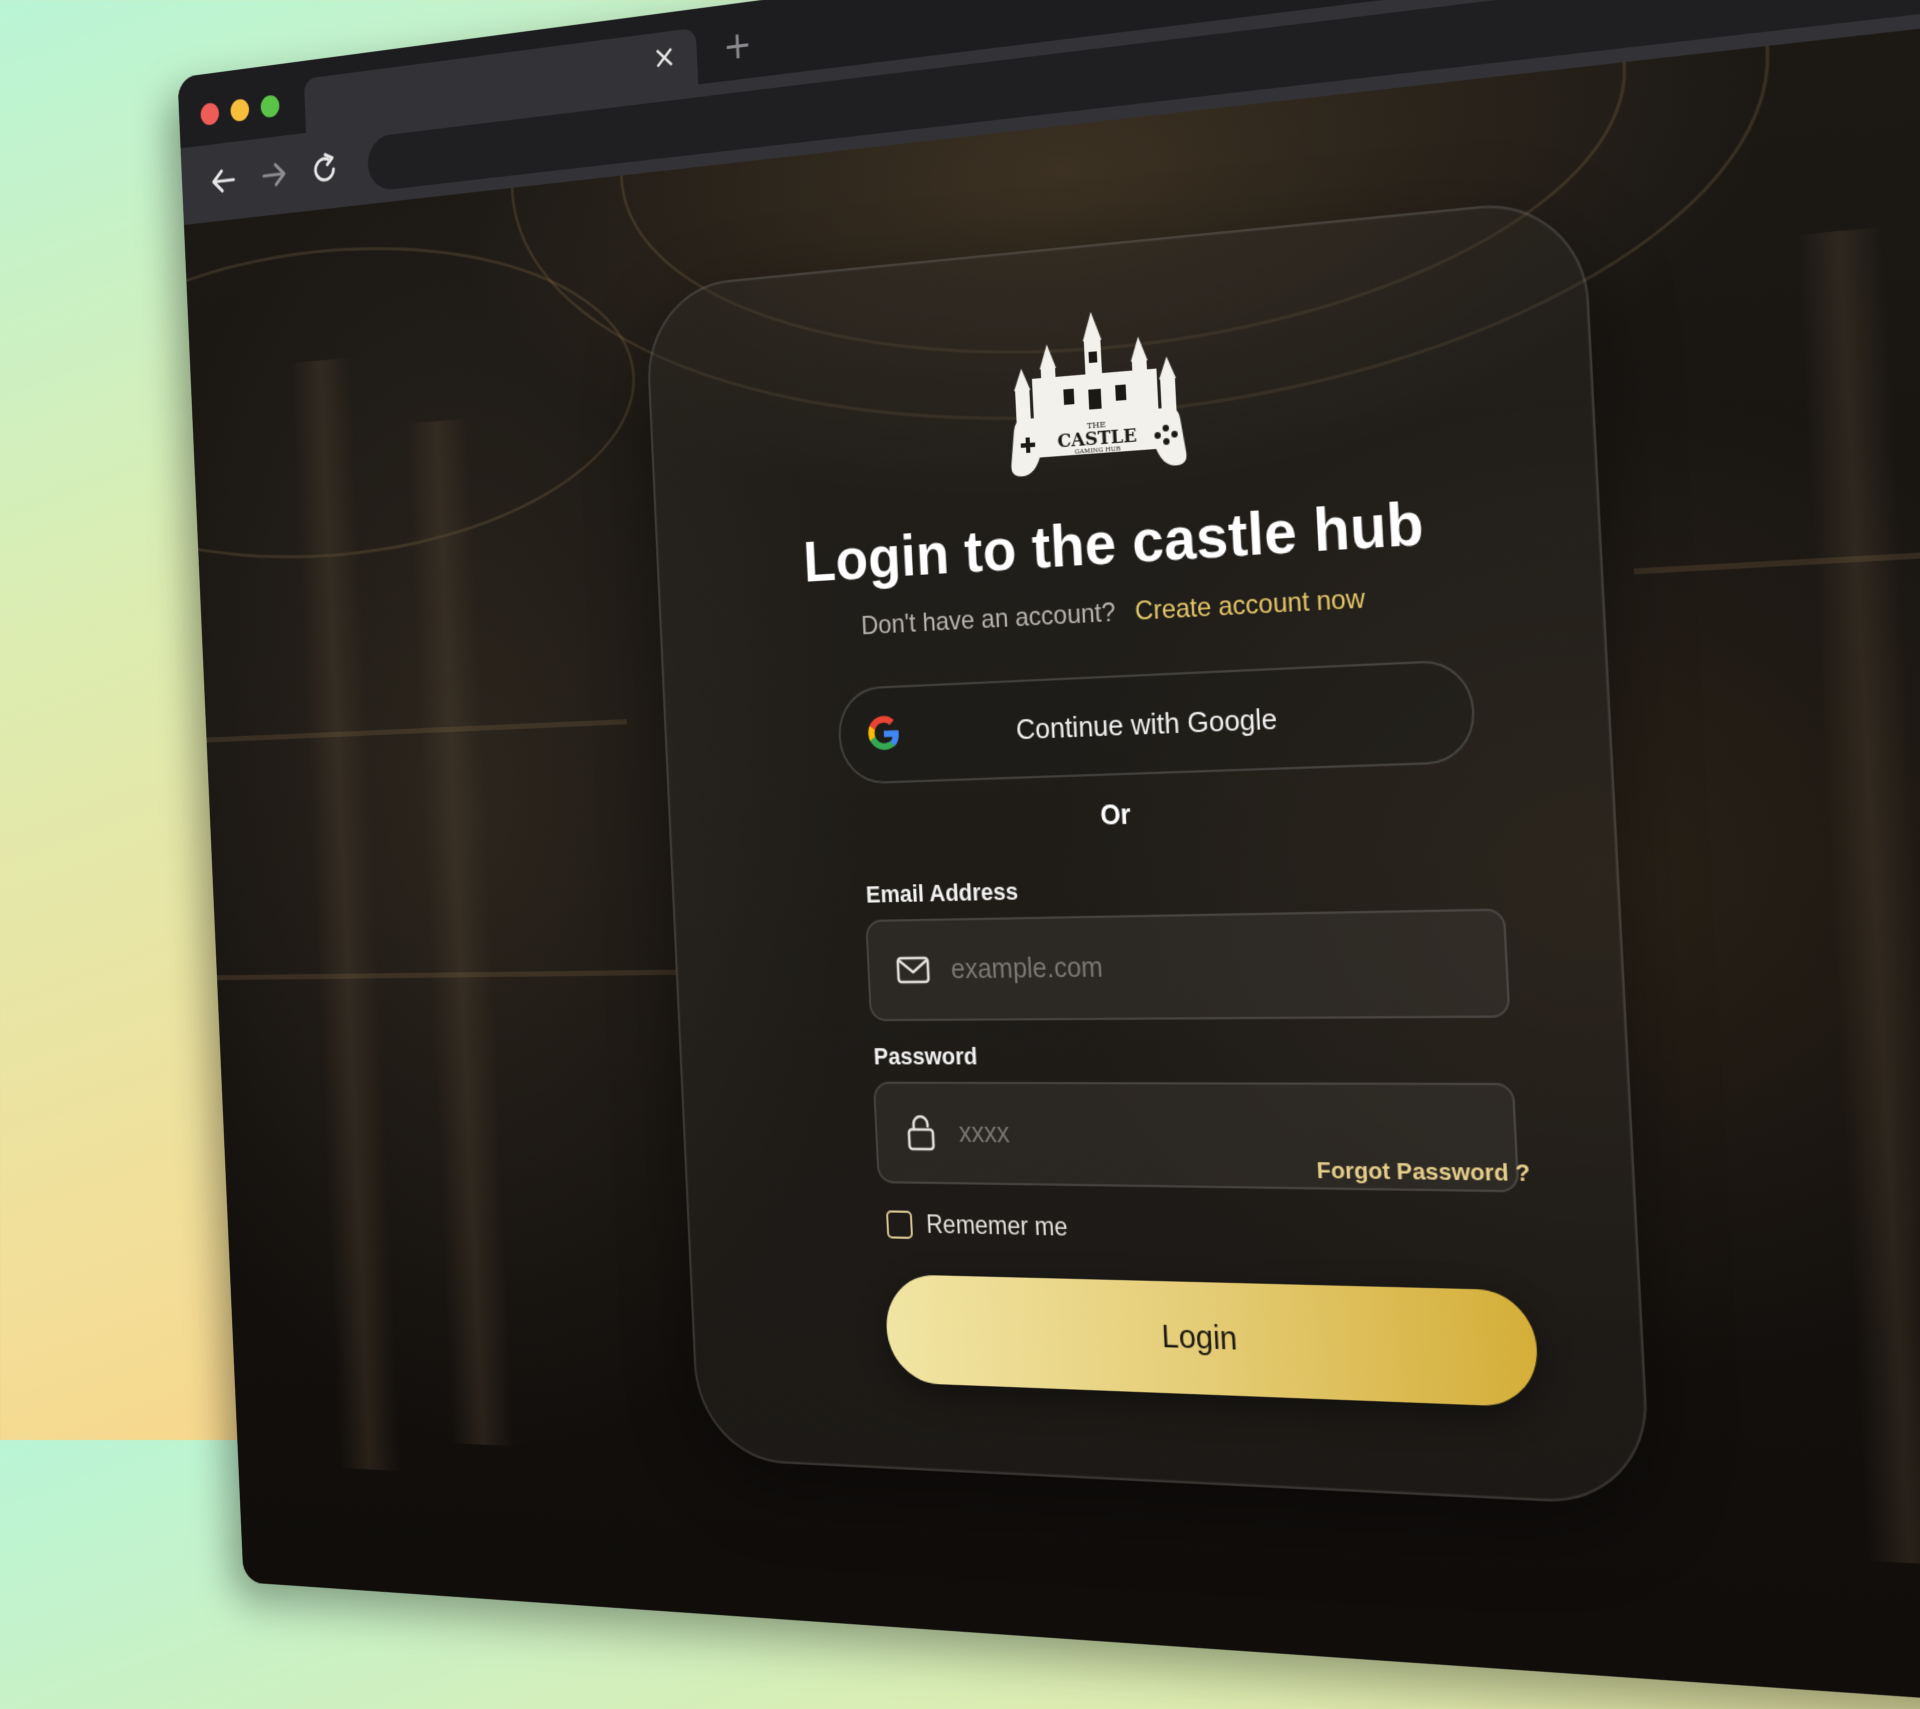  What do you see at coordinates (270, 106) in the screenshot?
I see `maximize-window-button` at bounding box center [270, 106].